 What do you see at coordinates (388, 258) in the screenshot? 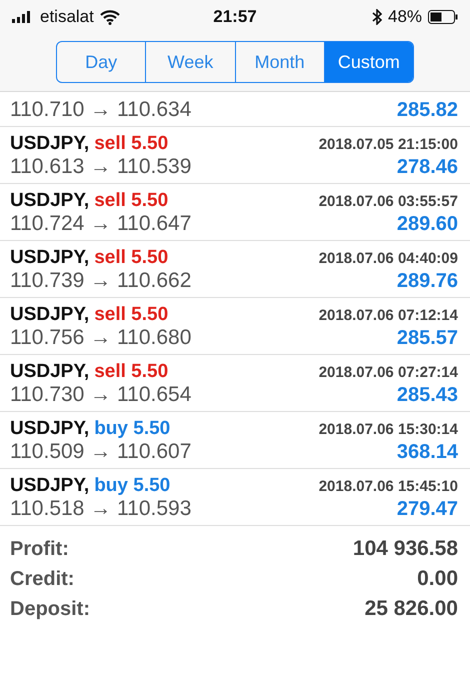
I see `trade-time: 2018.07.06 04:40:09` at bounding box center [388, 258].